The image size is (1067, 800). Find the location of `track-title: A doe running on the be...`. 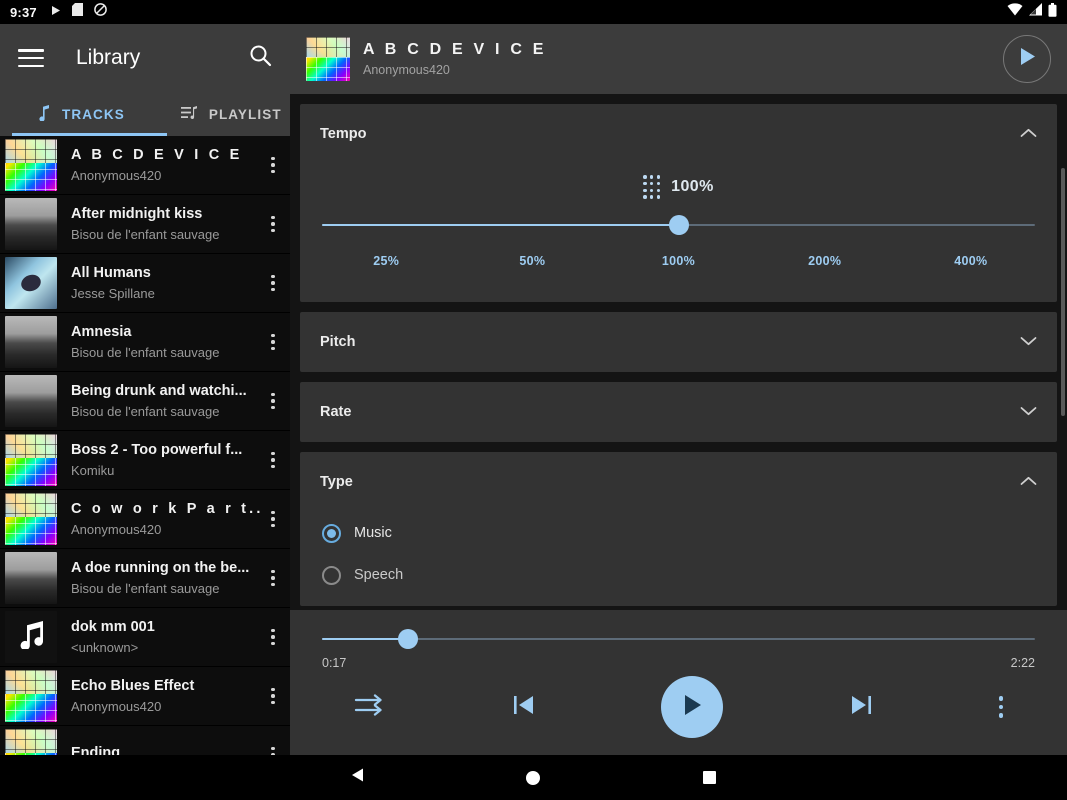

track-title: A doe running on the be... is located at coordinates (160, 568).